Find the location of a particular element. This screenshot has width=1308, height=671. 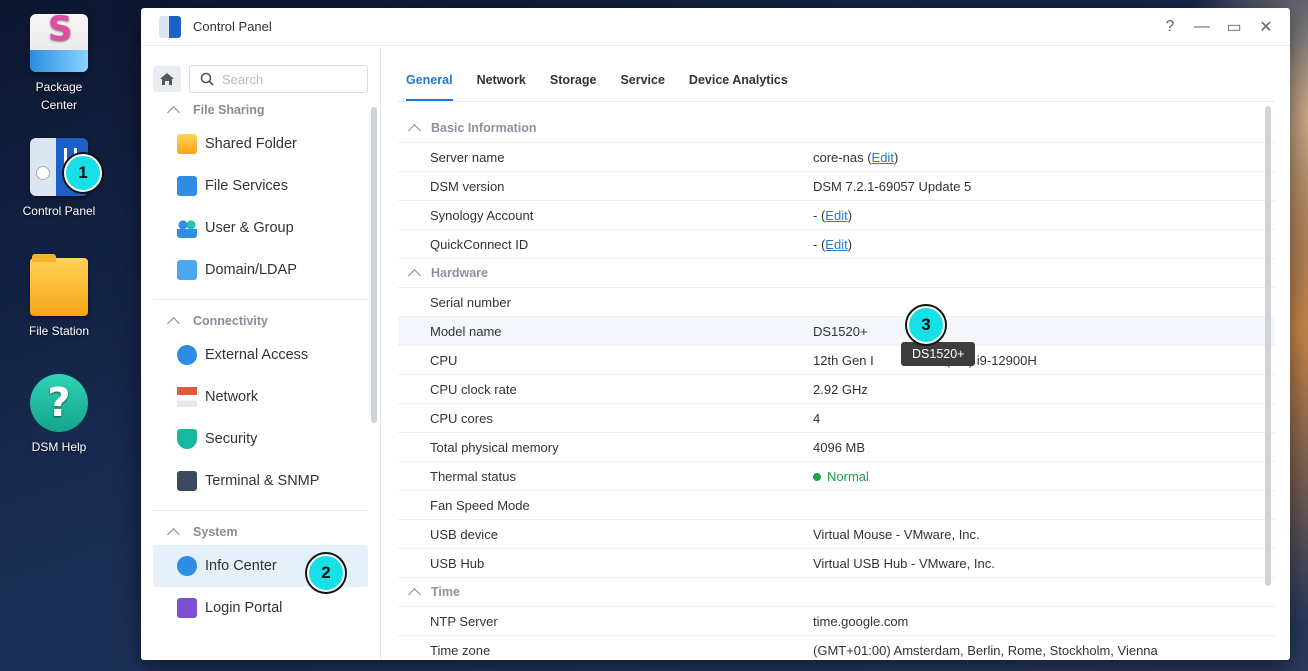

row-label: Serial number is located at coordinates (470, 302).